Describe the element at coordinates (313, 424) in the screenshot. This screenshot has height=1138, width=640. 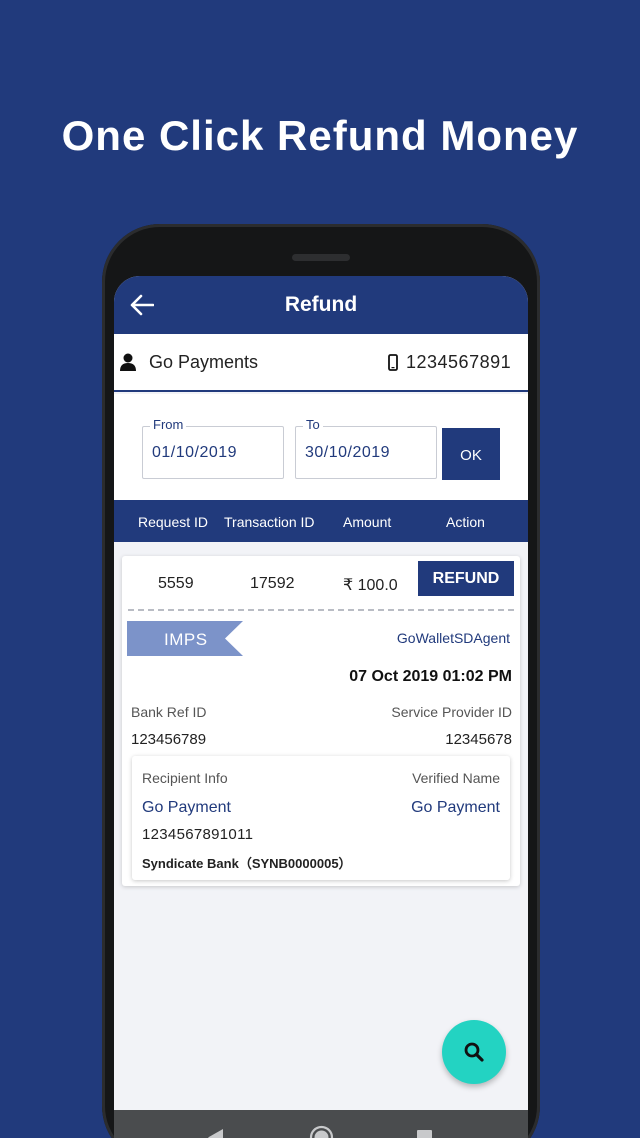
I see `to-date-label: To` at that location.